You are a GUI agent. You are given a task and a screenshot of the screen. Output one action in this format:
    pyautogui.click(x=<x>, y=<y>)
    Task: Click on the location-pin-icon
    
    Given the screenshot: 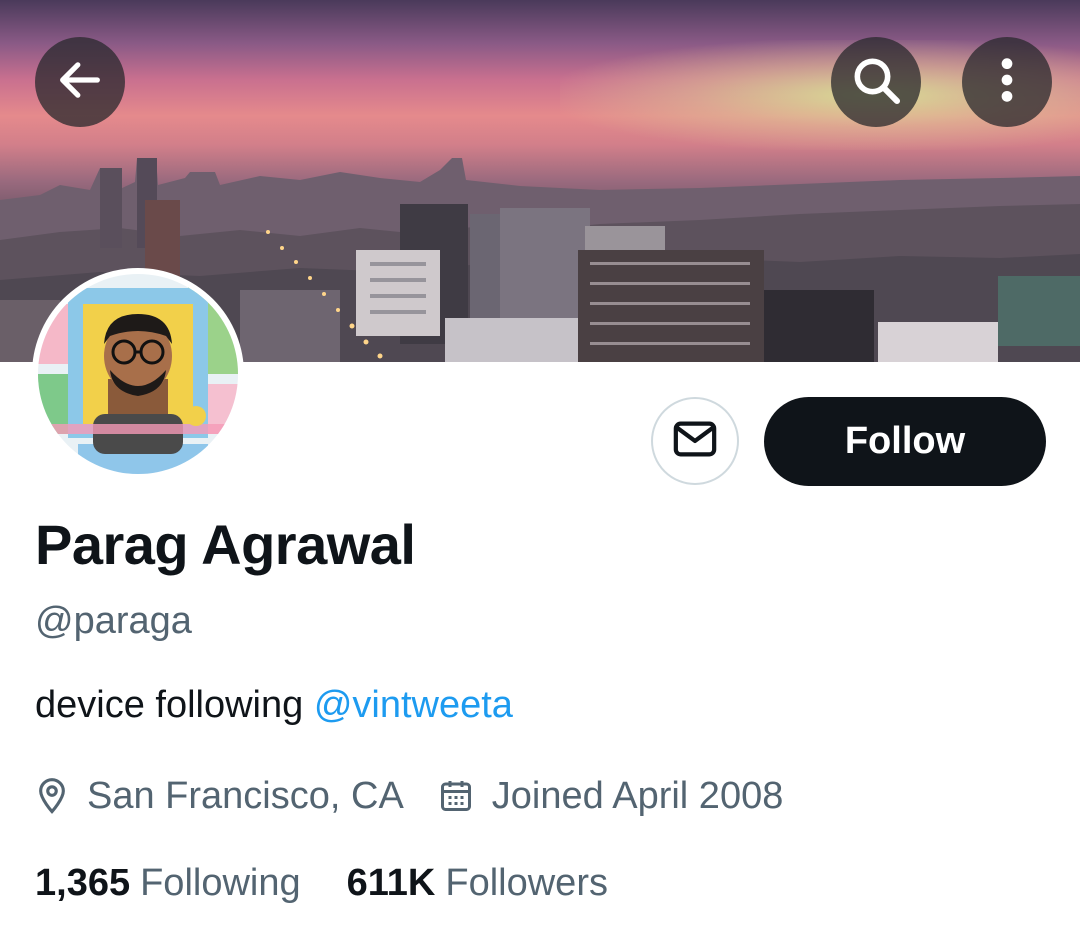 What is the action you would take?
    pyautogui.click(x=52, y=796)
    